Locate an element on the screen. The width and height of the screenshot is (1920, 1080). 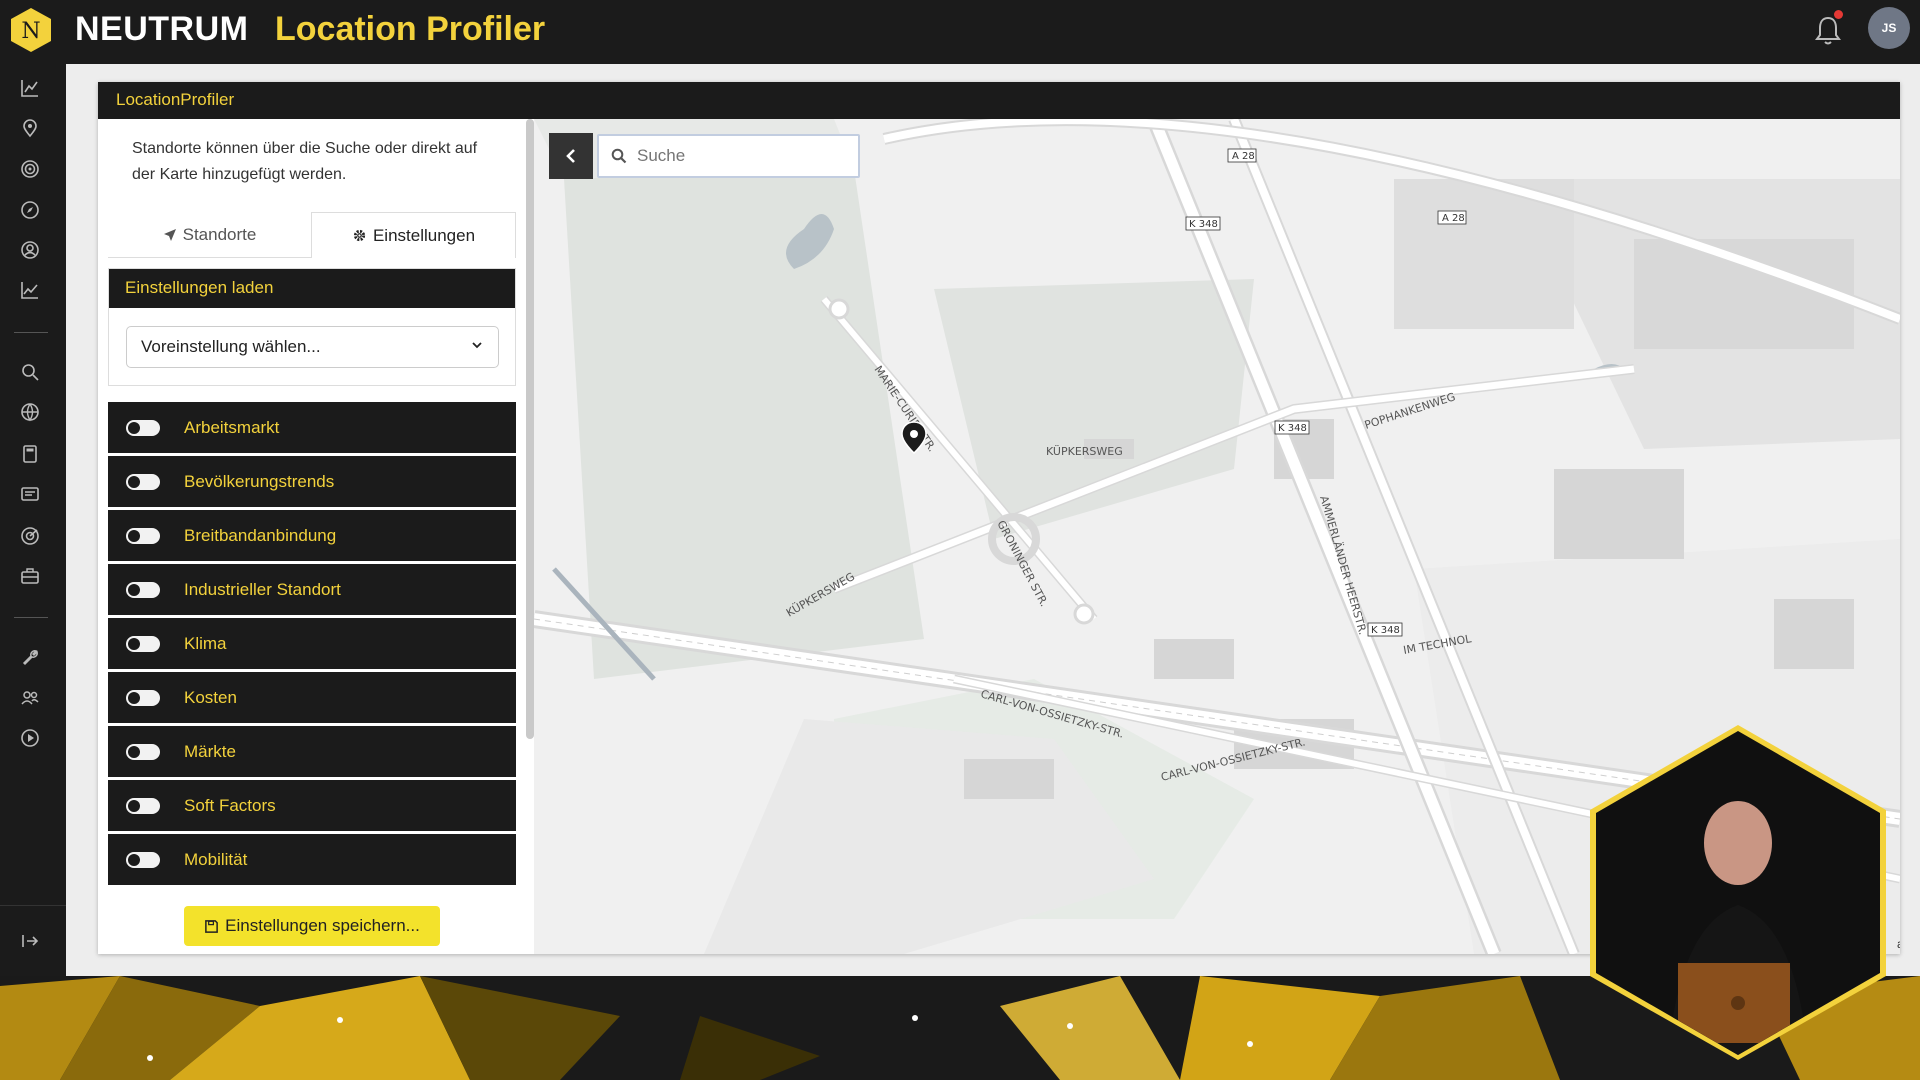
document-list-icon is located at coordinates (30, 494).